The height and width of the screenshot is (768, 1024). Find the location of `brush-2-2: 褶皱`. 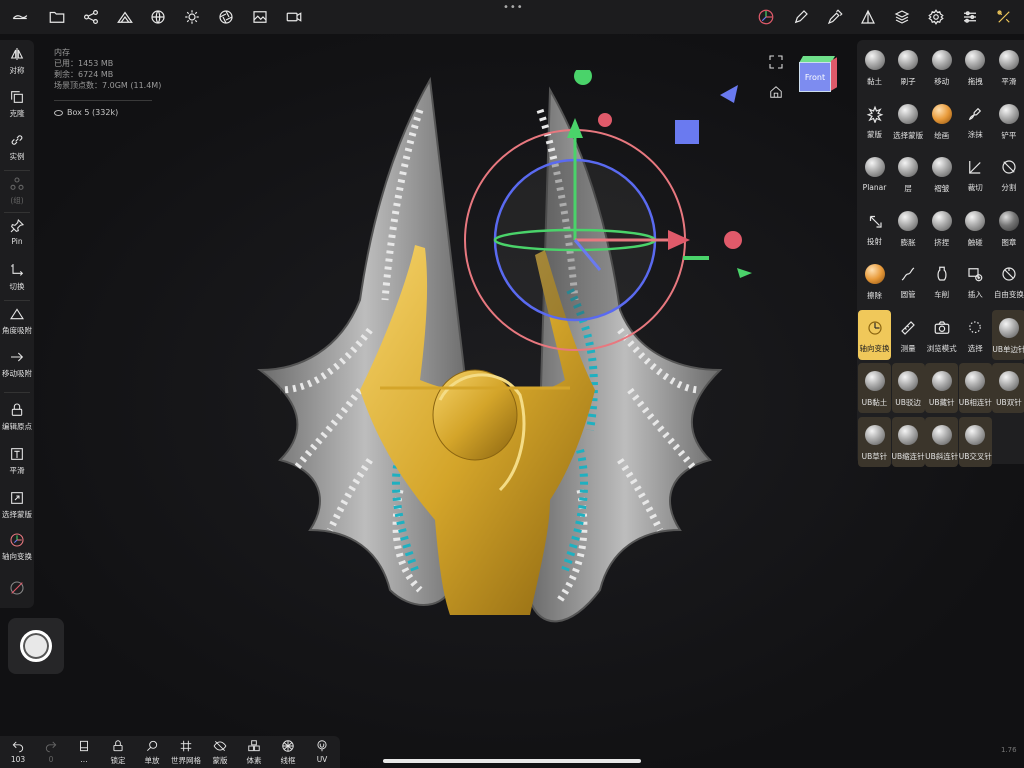

brush-2-2: 褶皱 is located at coordinates (941, 174).